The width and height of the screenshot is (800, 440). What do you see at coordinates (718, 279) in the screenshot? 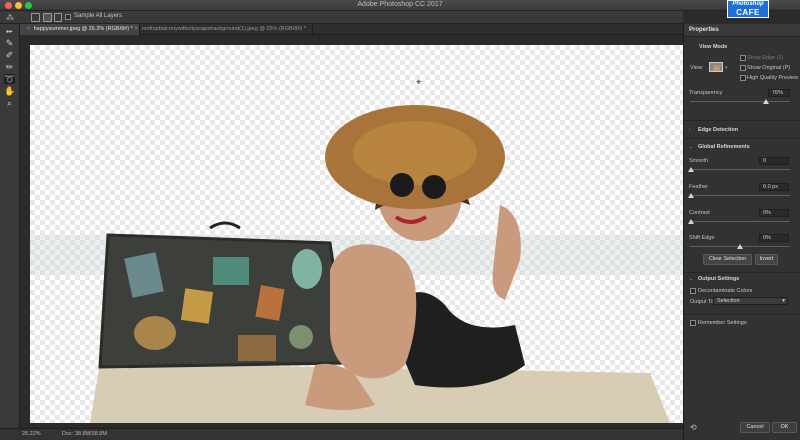
I see `output-settings-heading: Output Settings` at bounding box center [718, 279].